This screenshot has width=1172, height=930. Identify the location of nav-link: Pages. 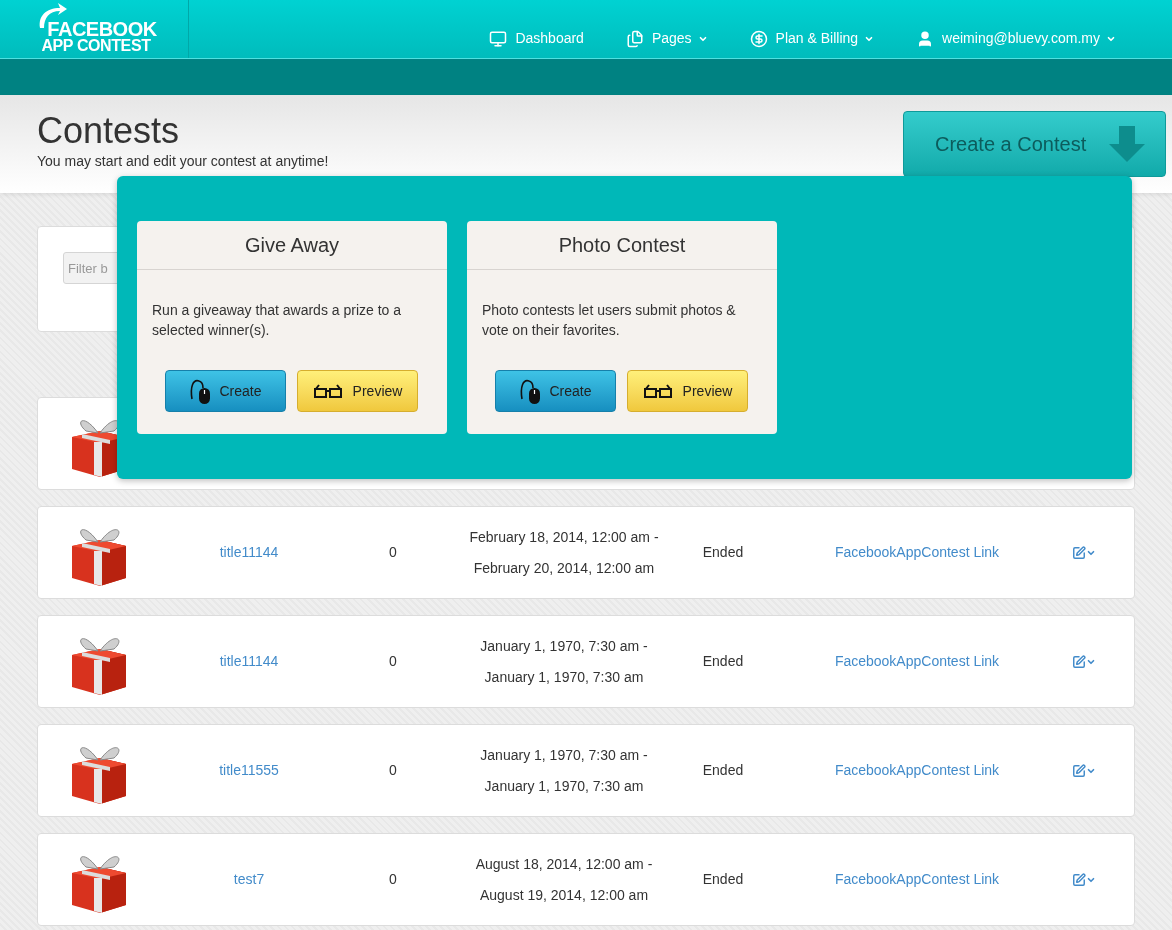
(666, 38).